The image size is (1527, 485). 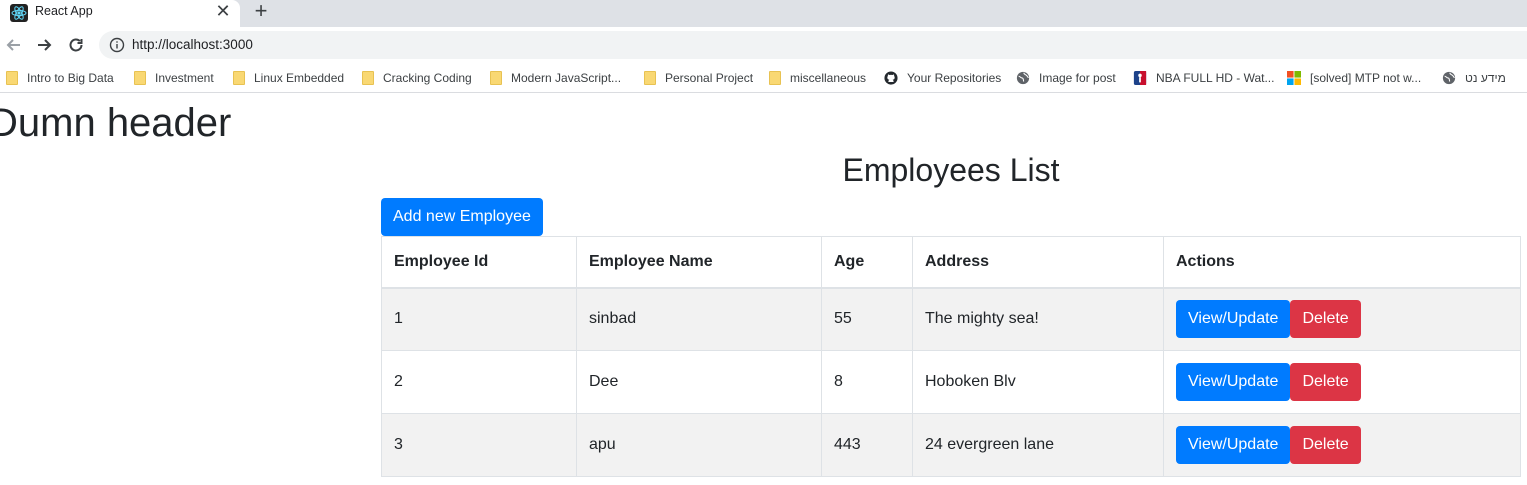 I want to click on column-header-actions: Actions, so click(x=1342, y=262).